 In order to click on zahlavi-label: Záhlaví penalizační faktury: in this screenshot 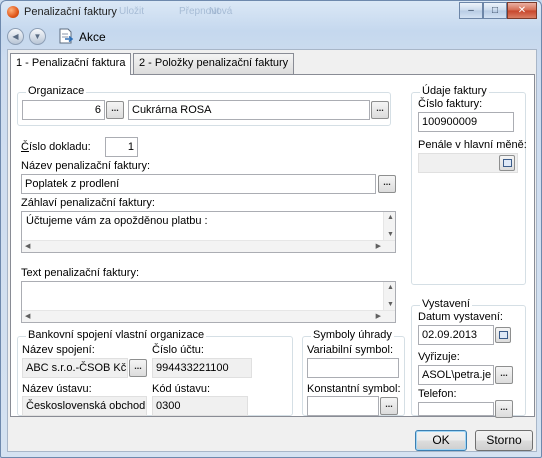, I will do `click(88, 203)`.